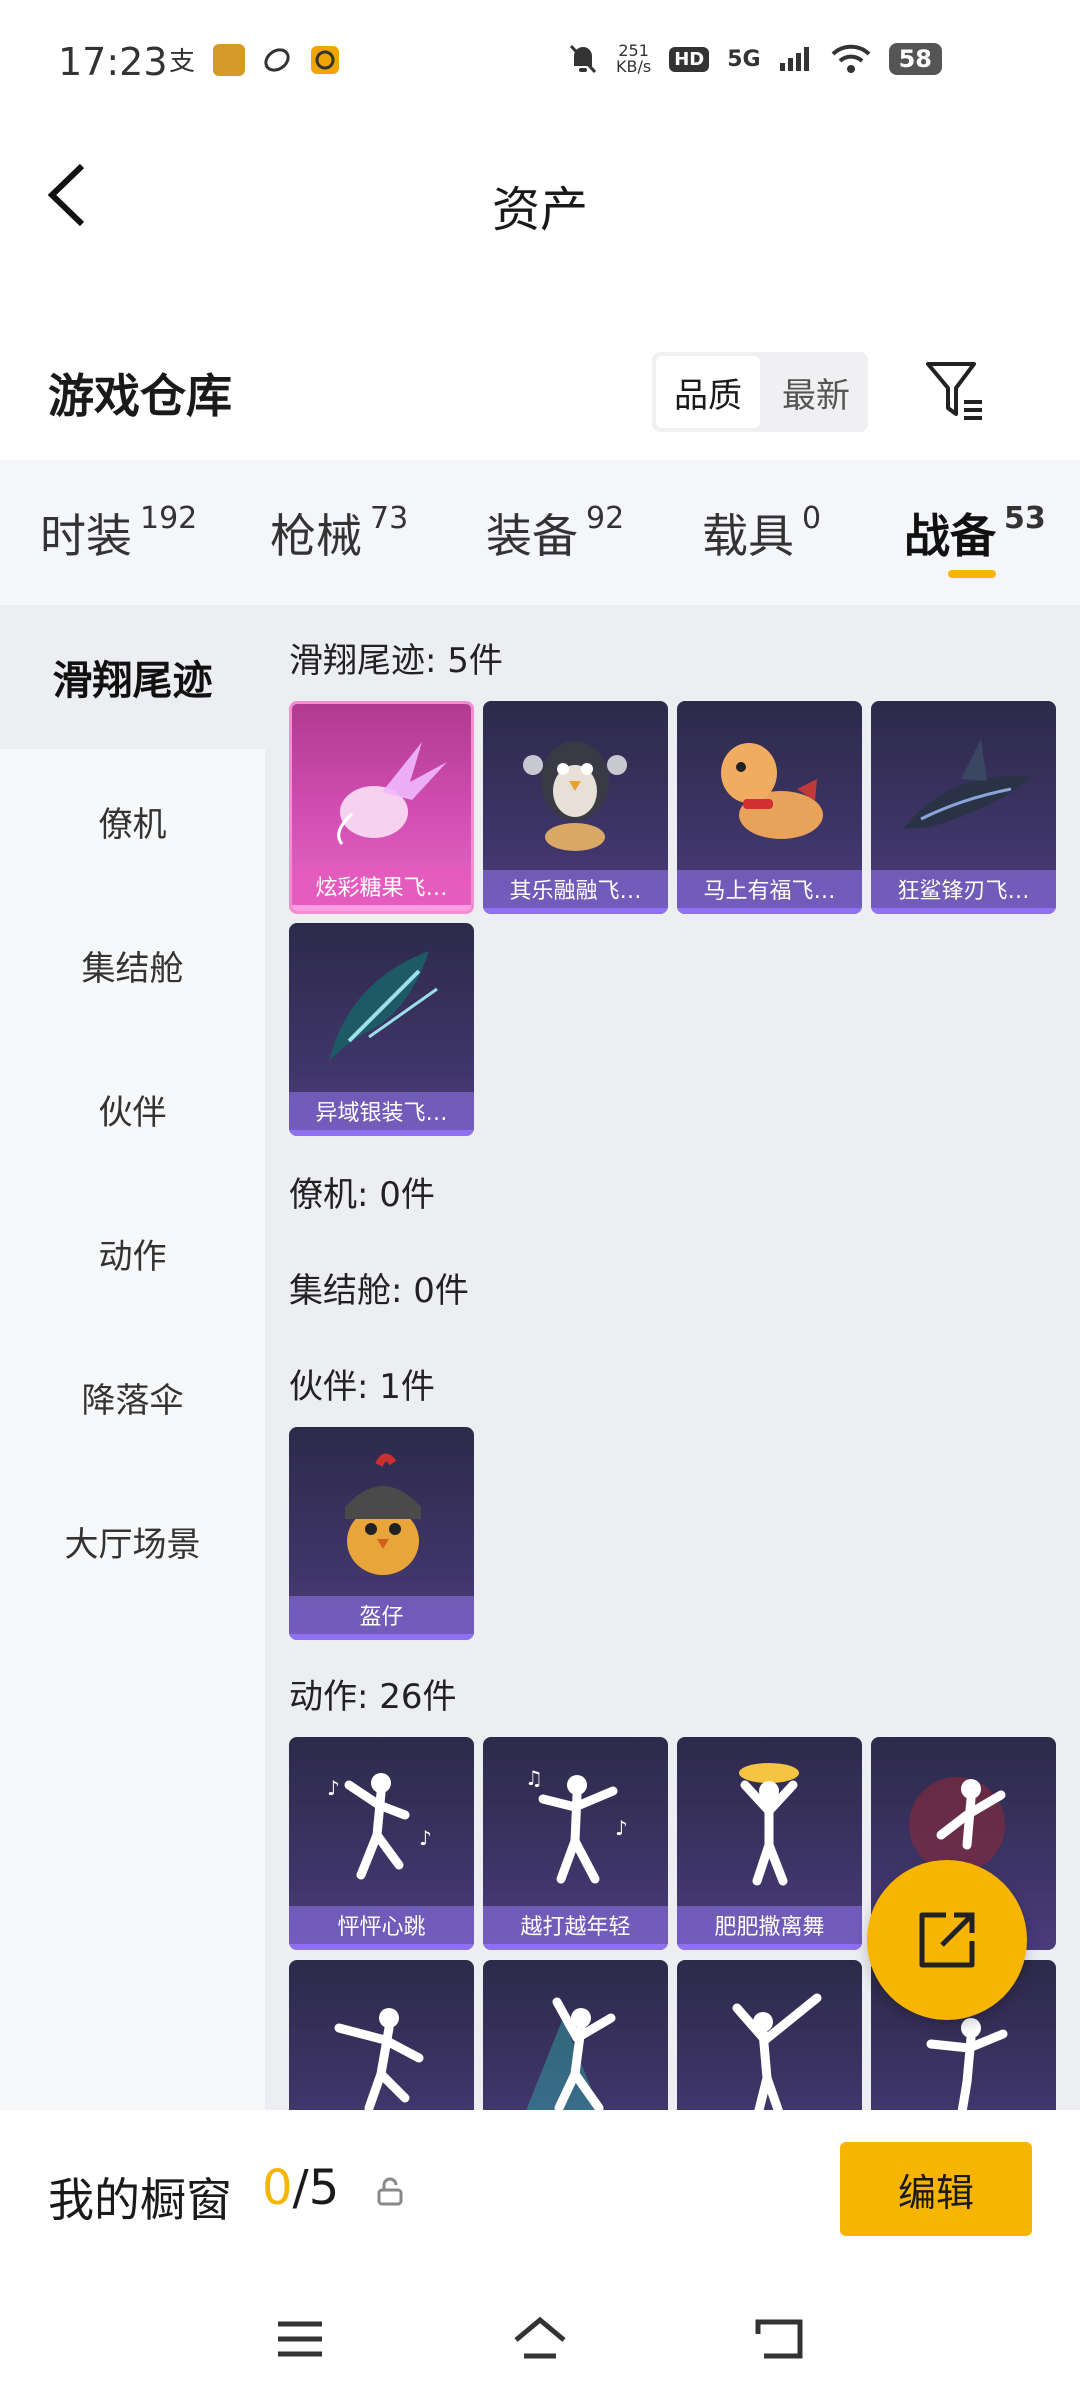 This screenshot has width=1080, height=2400. Describe the element at coordinates (132, 677) in the screenshot. I see `sidebar-item-glide-trail: 滑翔尾迹` at that location.